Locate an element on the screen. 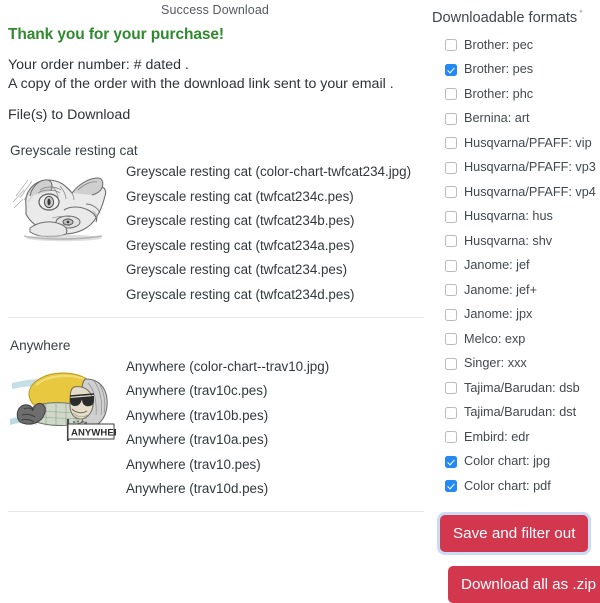 The height and width of the screenshot is (603, 600). file-link: Anywhere (trav10b.pes) is located at coordinates (275, 420).